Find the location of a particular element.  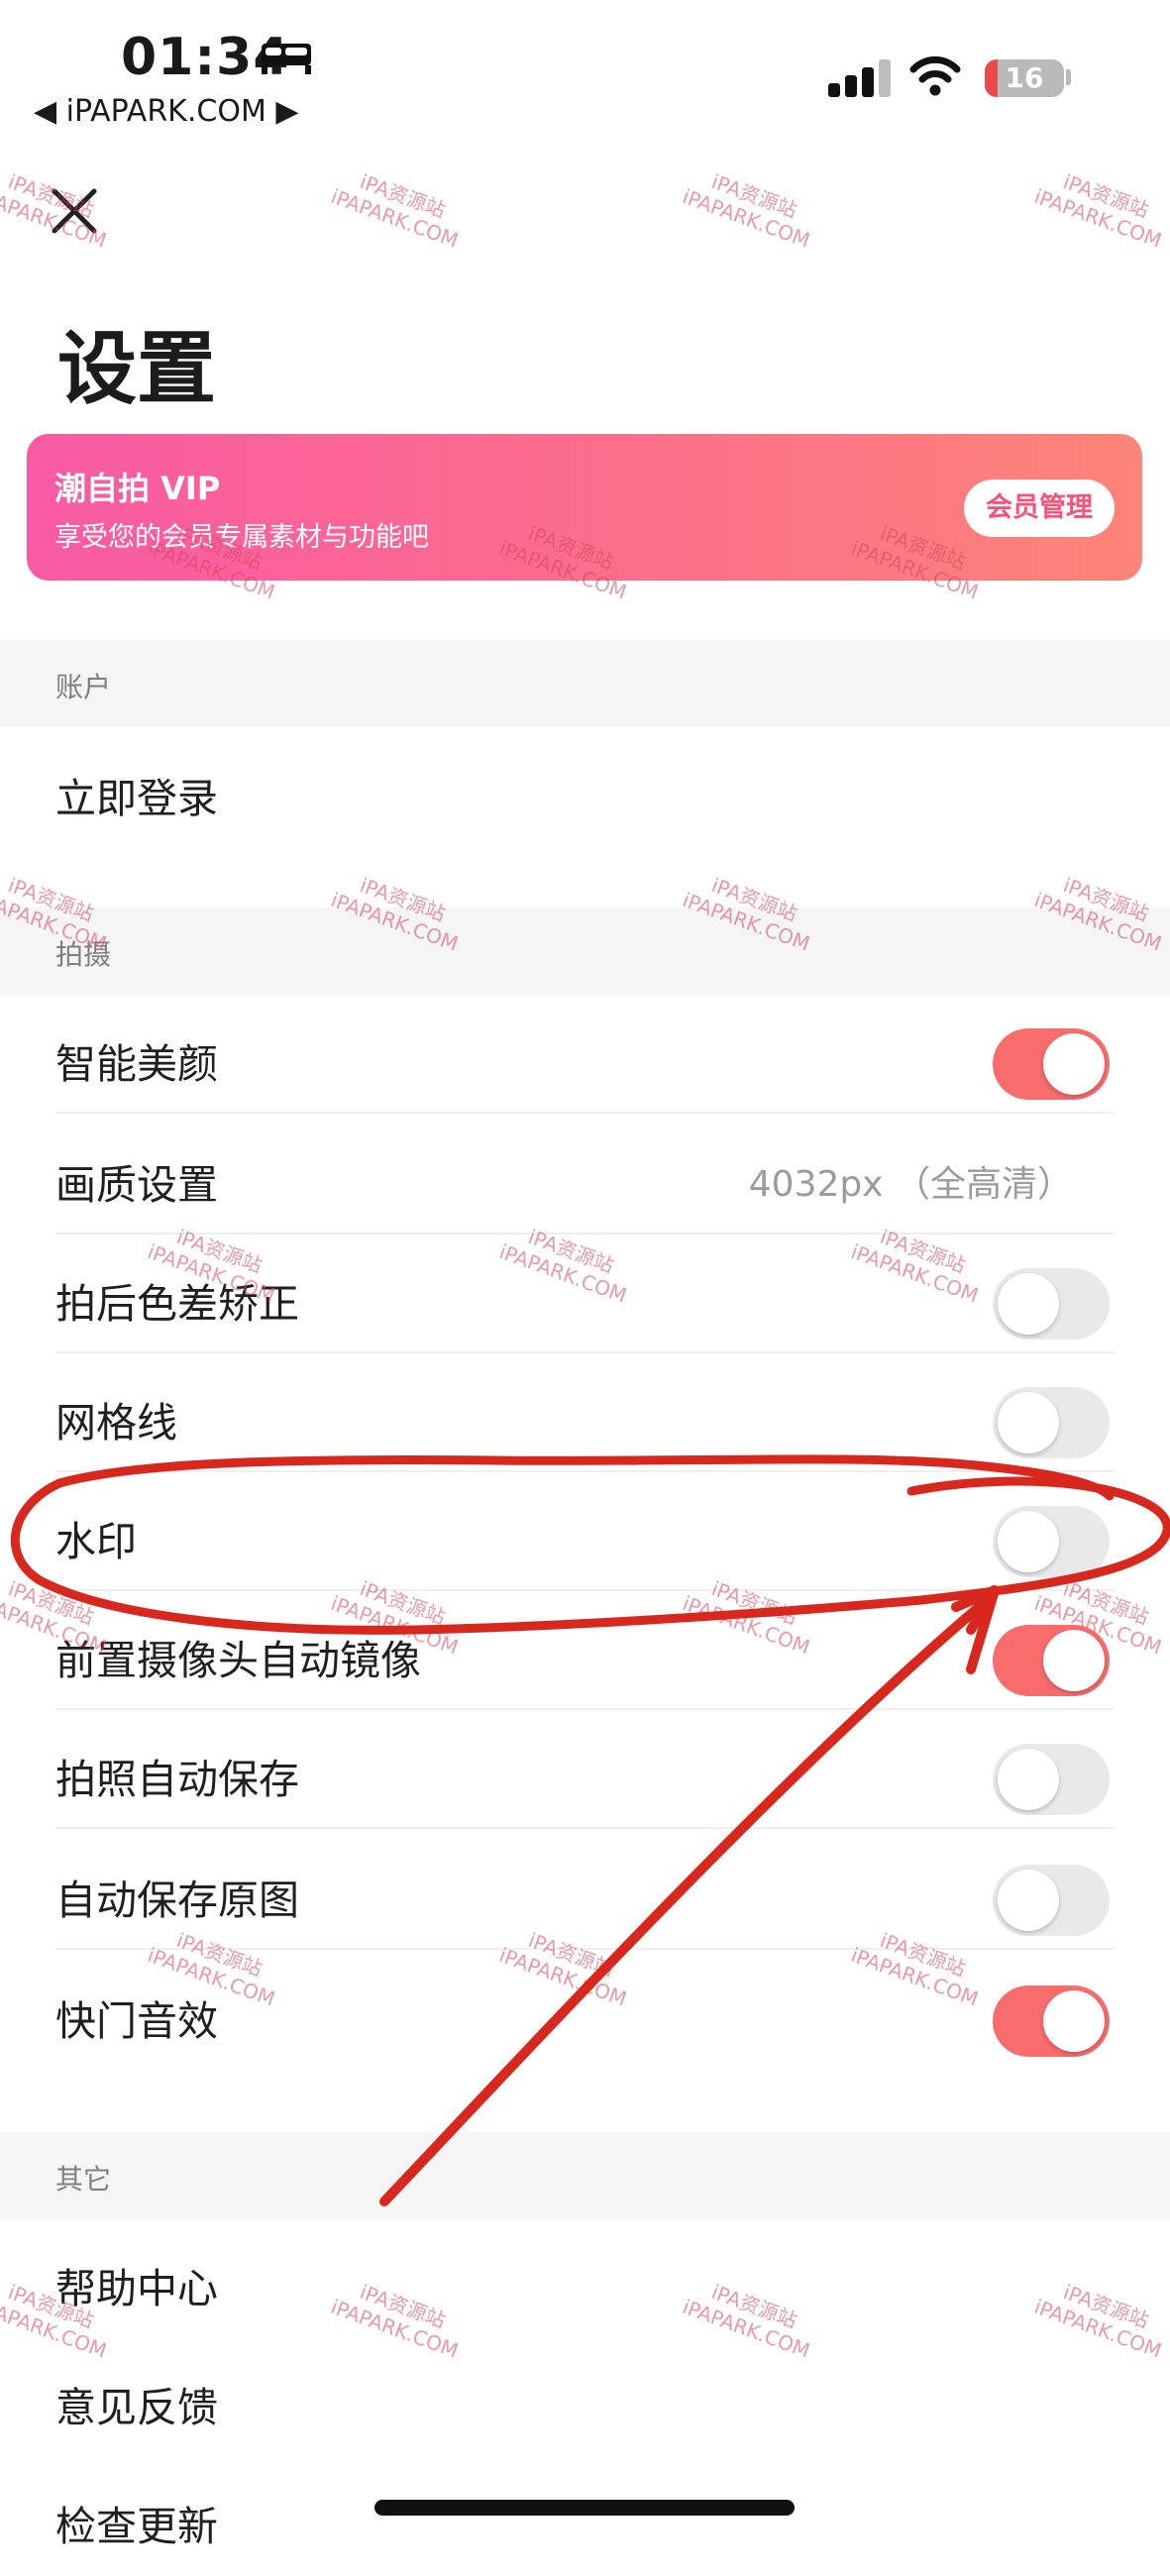

home-indicator is located at coordinates (584, 2508).